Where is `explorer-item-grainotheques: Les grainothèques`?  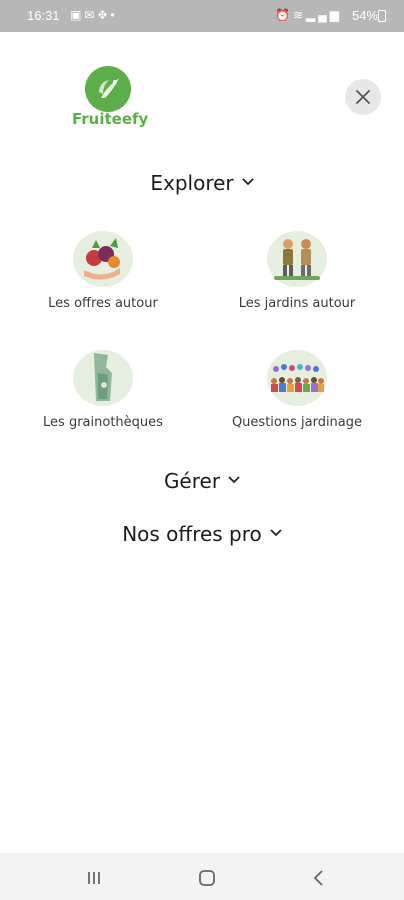 explorer-item-grainotheques: Les grainothèques is located at coordinates (103, 400).